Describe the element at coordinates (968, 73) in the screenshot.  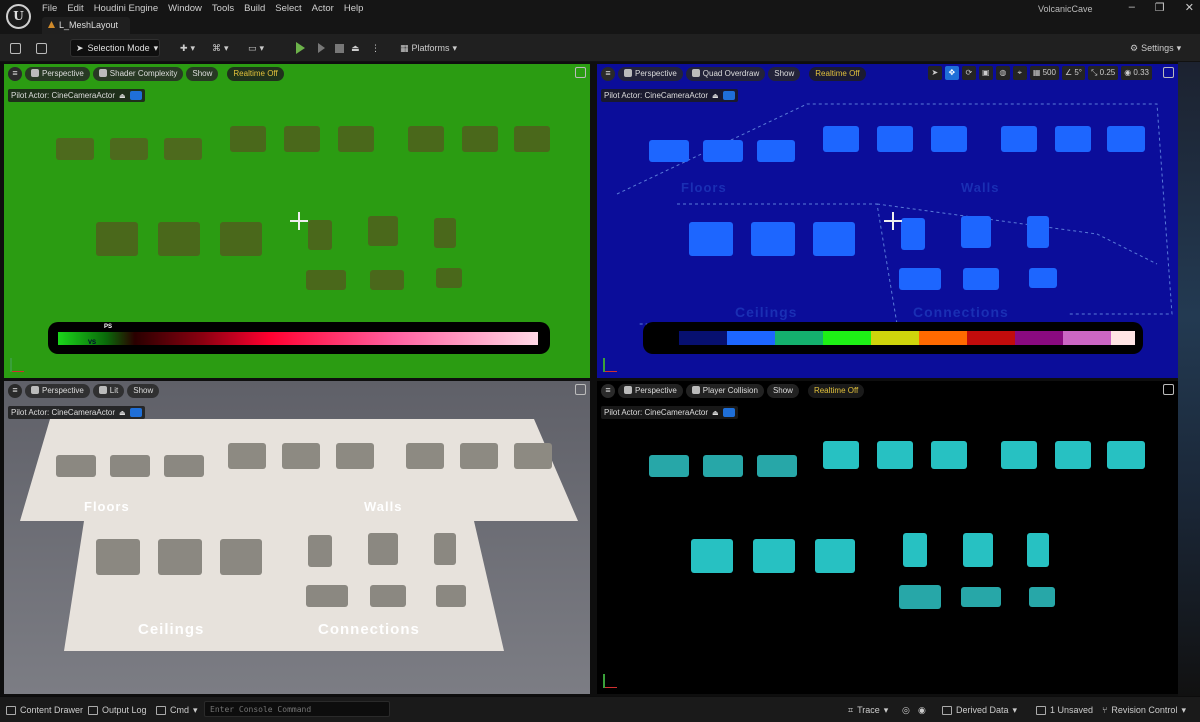
I see `rotate-tool-icon: ⟳` at that location.